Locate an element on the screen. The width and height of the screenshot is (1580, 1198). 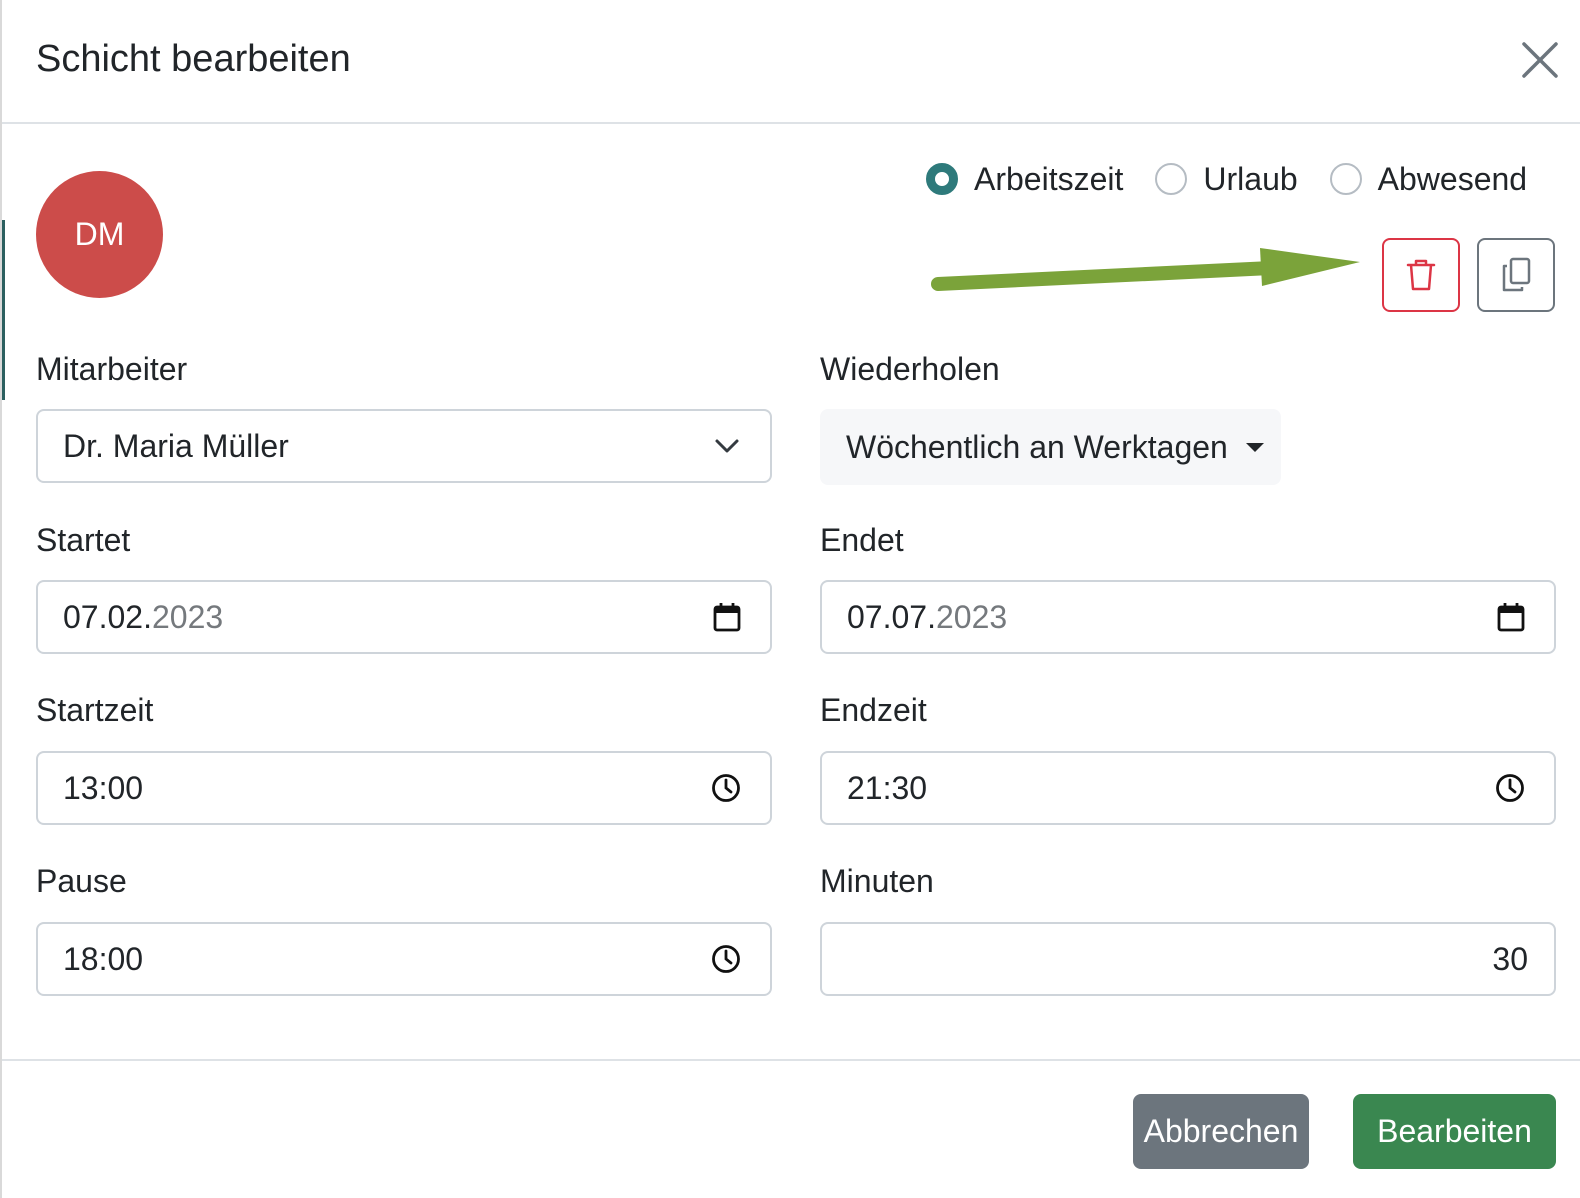
modal-header: Schicht bearbeiten is located at coordinates (791, 62).